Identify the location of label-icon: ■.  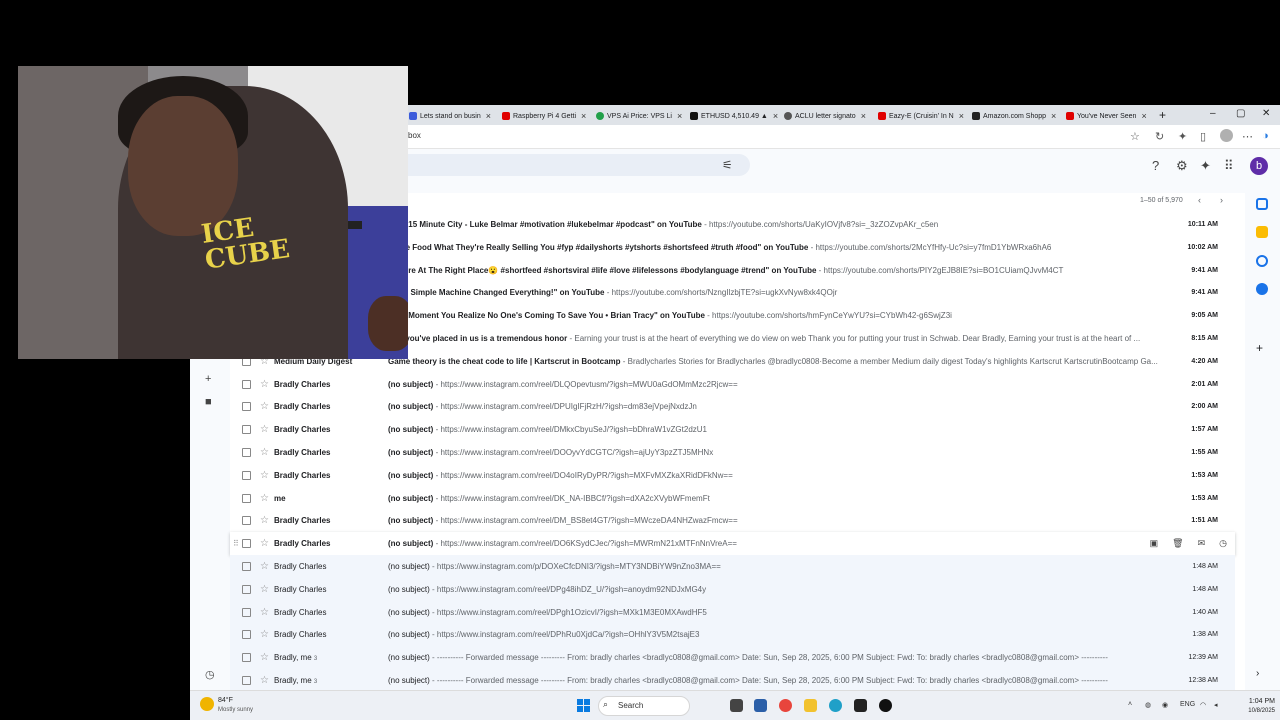
(208, 402).